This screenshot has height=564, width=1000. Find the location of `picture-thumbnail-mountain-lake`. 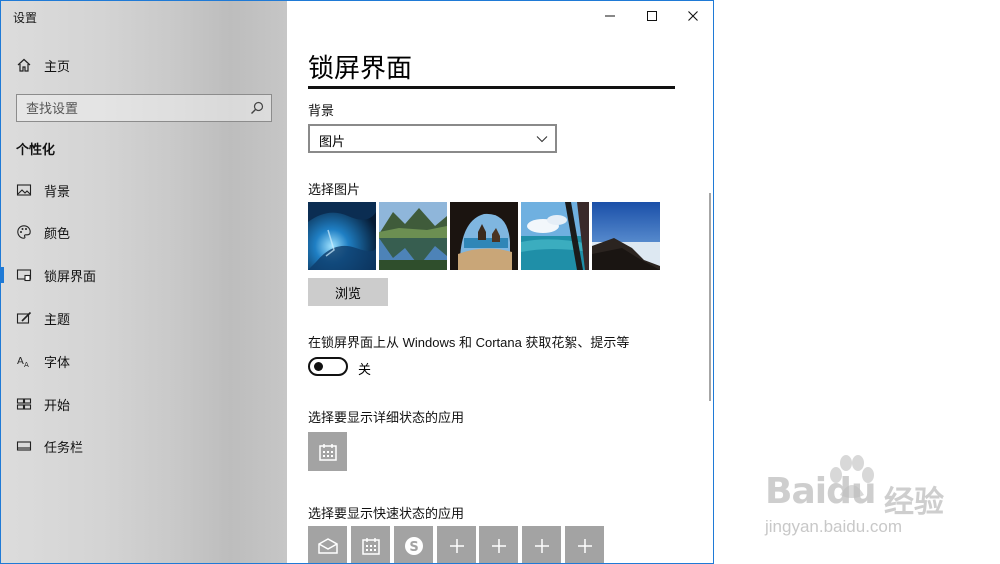

picture-thumbnail-mountain-lake is located at coordinates (413, 236).